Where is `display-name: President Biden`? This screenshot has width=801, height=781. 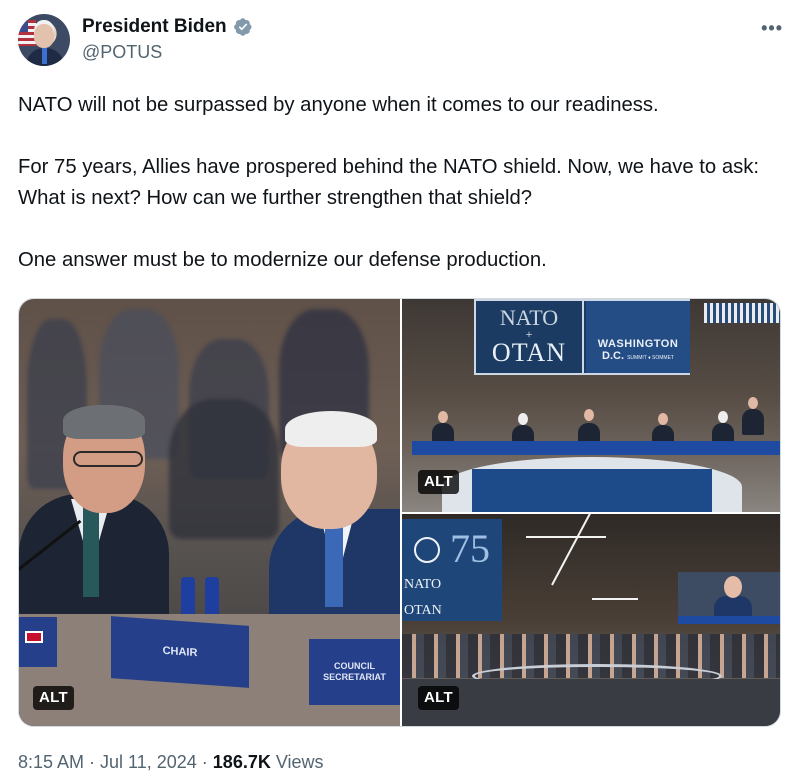
display-name: President Biden is located at coordinates (154, 27).